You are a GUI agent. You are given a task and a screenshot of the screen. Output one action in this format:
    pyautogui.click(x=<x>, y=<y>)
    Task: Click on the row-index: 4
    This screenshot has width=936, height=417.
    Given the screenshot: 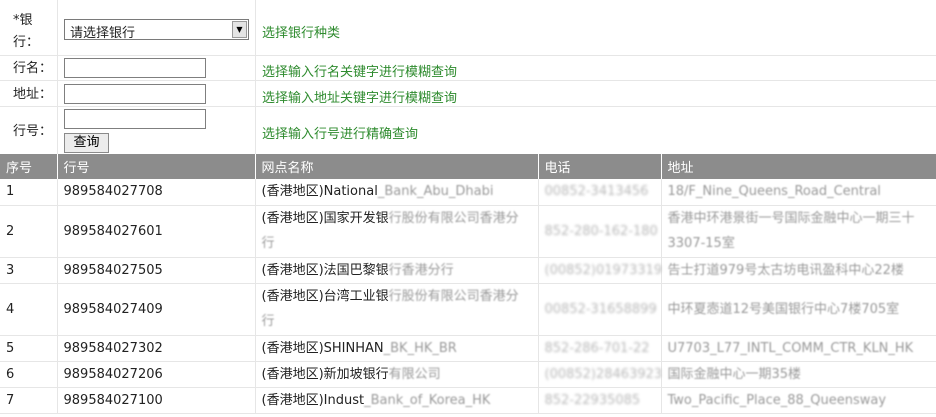 What is the action you would take?
    pyautogui.click(x=29, y=309)
    